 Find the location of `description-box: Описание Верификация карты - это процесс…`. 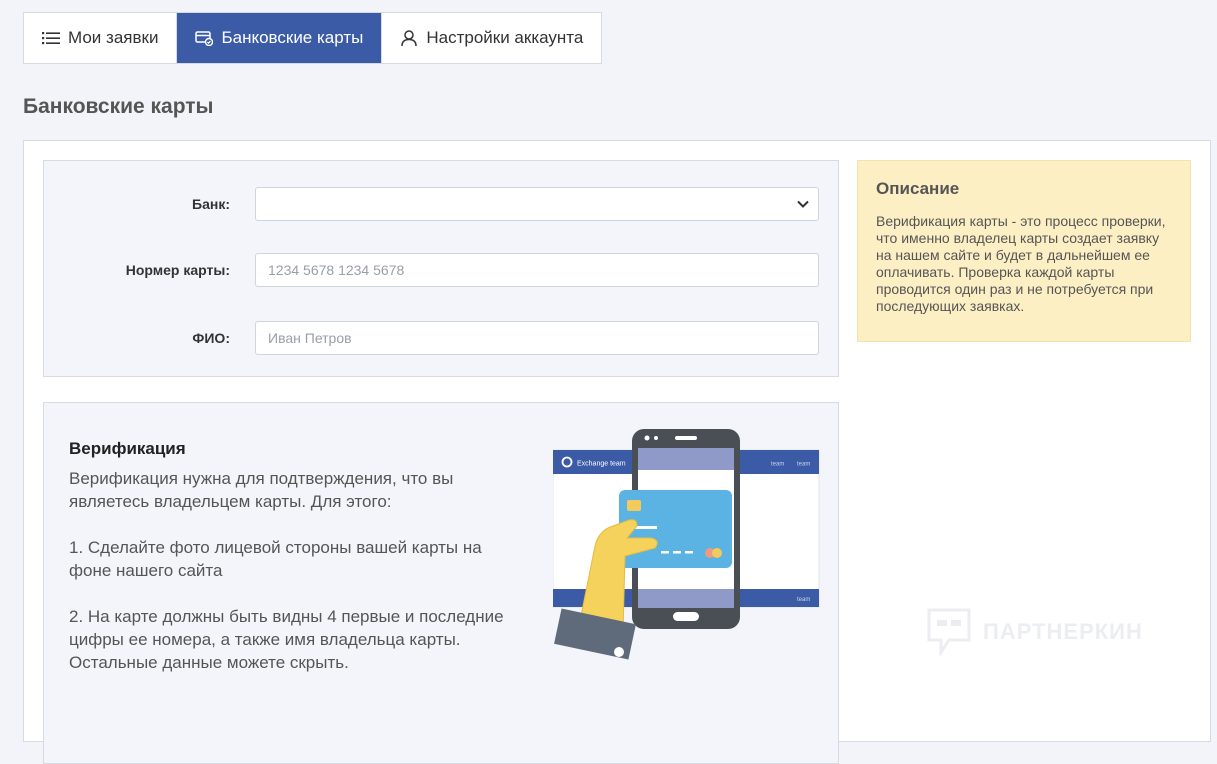

description-box: Описание Верификация карты - это процесс… is located at coordinates (1024, 251).